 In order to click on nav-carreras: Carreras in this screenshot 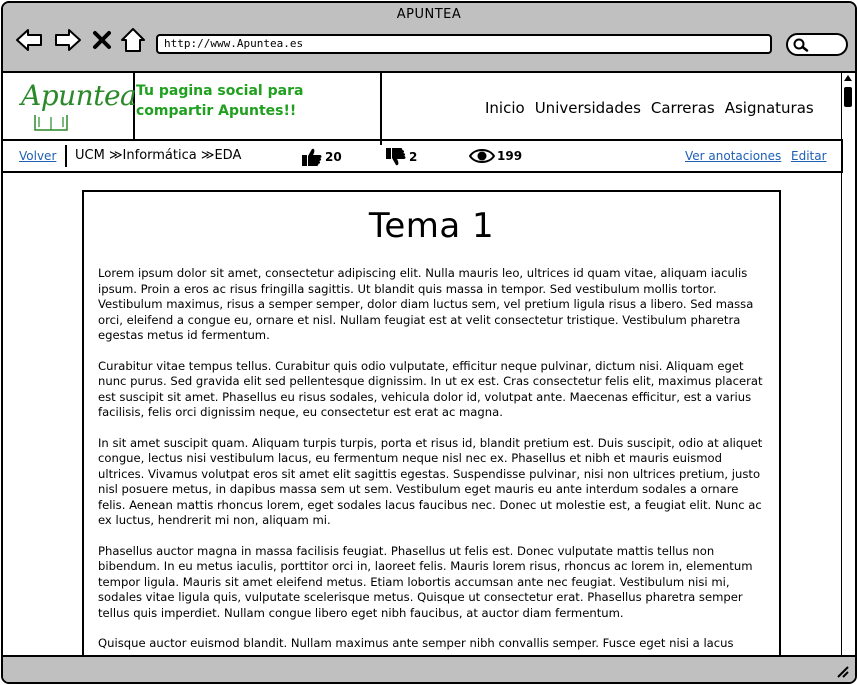, I will do `click(683, 108)`.